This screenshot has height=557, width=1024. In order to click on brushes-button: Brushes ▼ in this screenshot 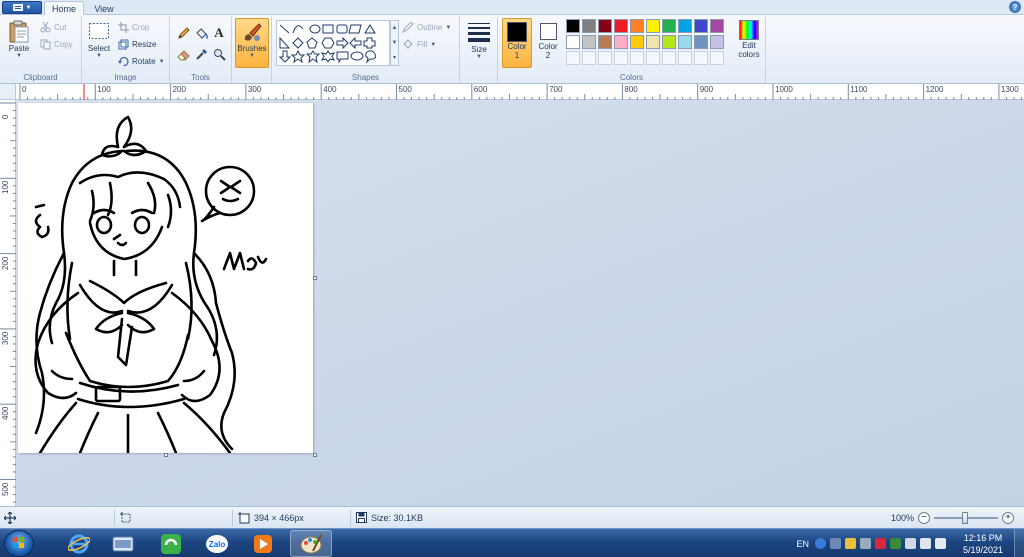, I will do `click(252, 43)`.